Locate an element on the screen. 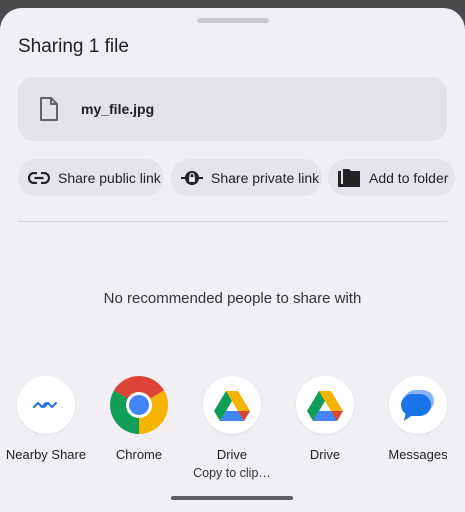  add-to-folder-label: Add to folder is located at coordinates (409, 177).